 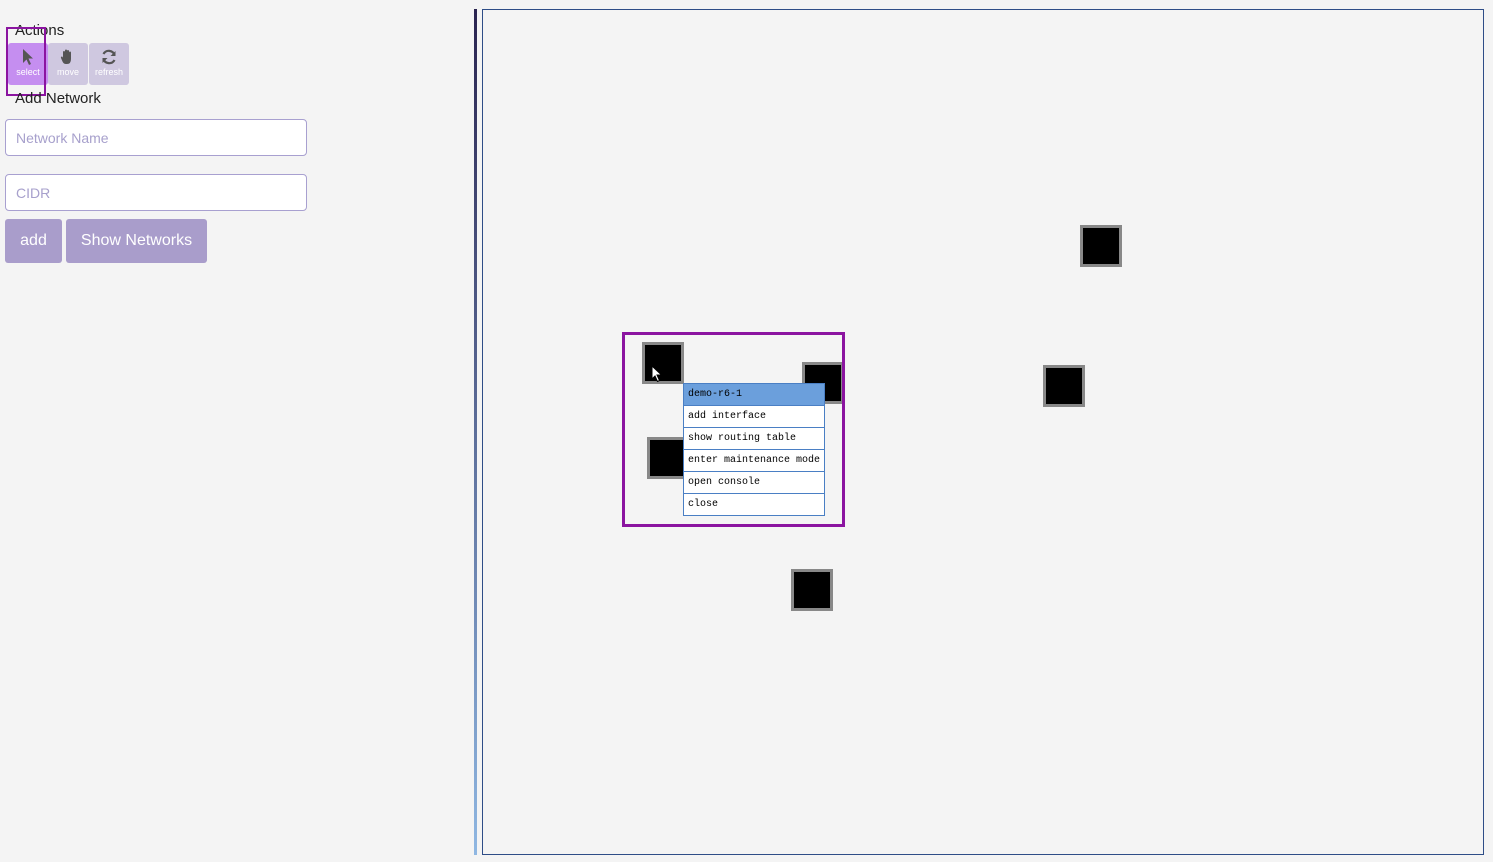 I want to click on select-tool-button: select, so click(x=28, y=64).